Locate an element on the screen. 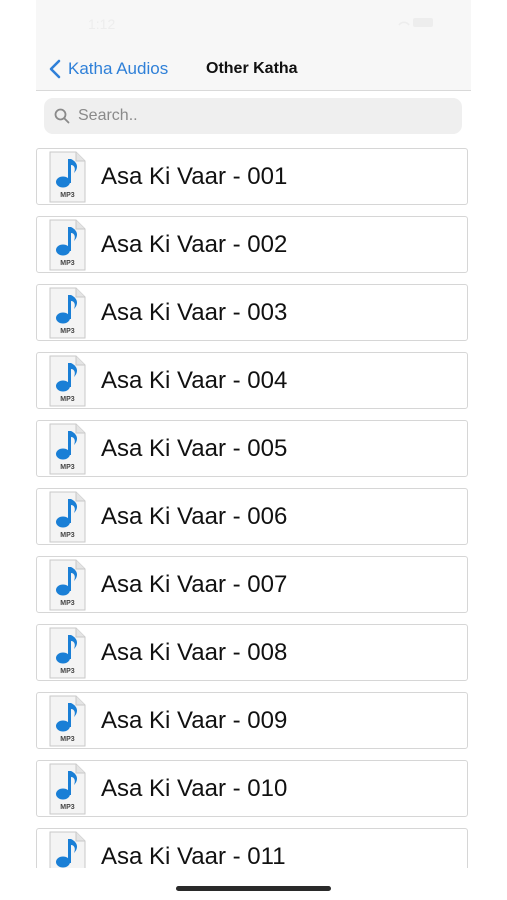 The height and width of the screenshot is (900, 507). list-item-label: Asa Ki Vaar - 007 is located at coordinates (194, 584).